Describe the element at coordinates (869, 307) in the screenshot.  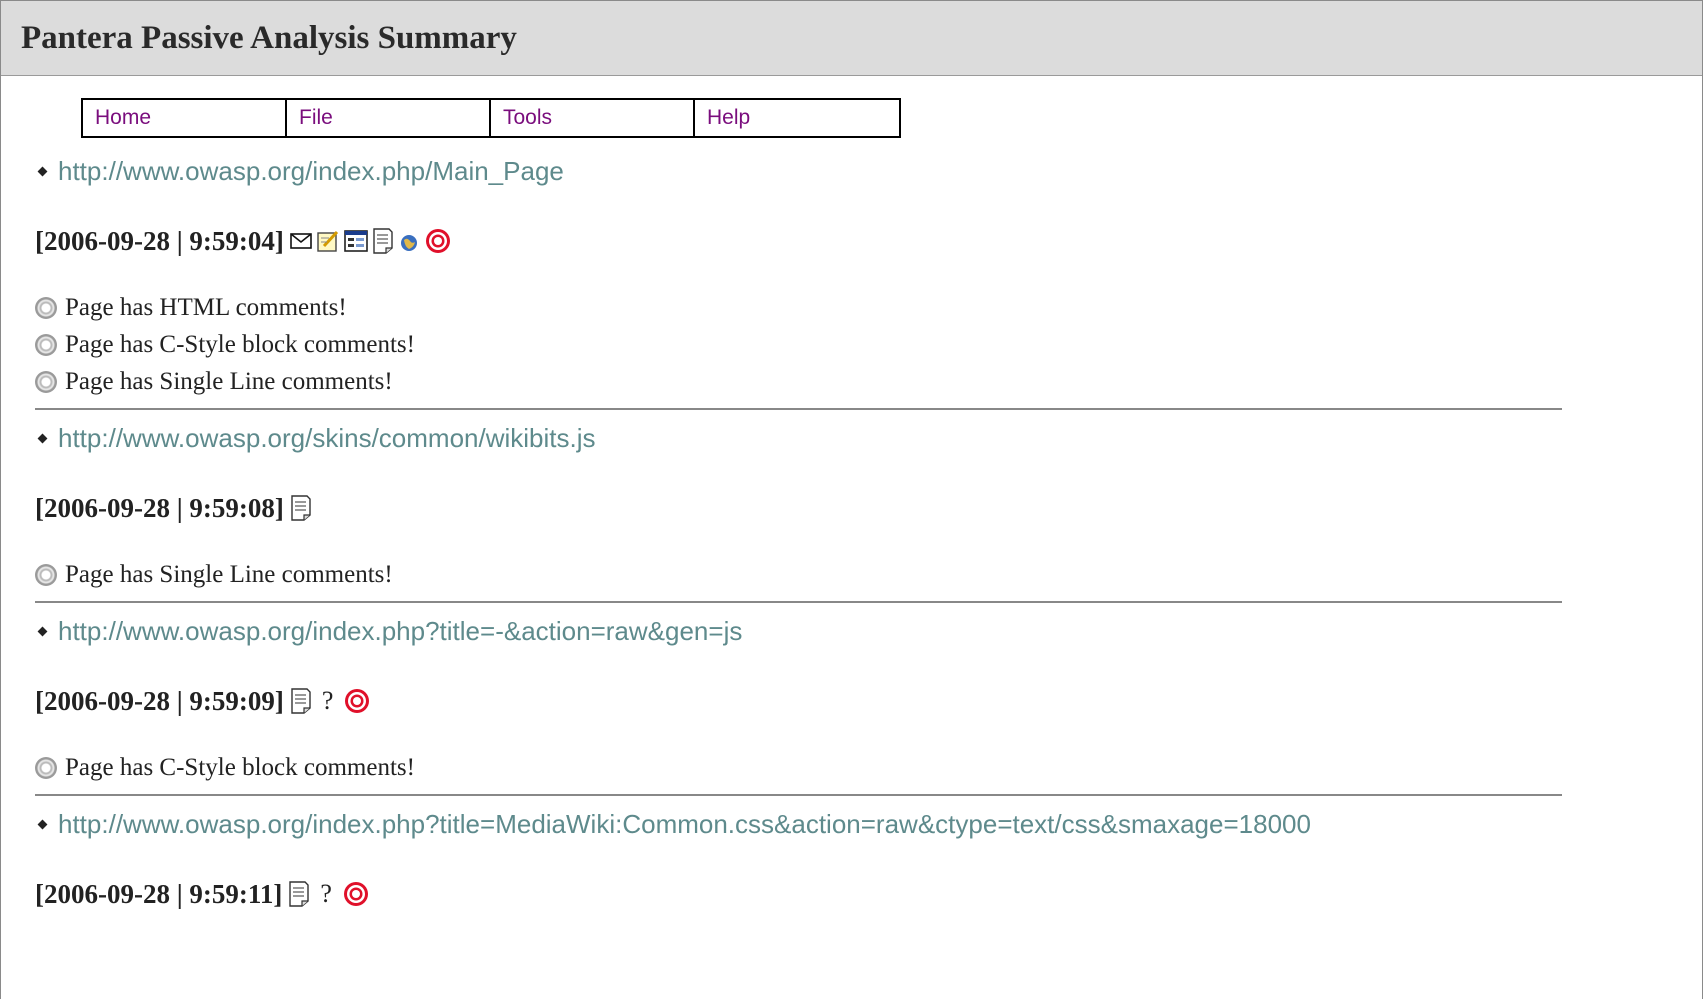
I see `finding-item: Page has HTML comments!` at that location.